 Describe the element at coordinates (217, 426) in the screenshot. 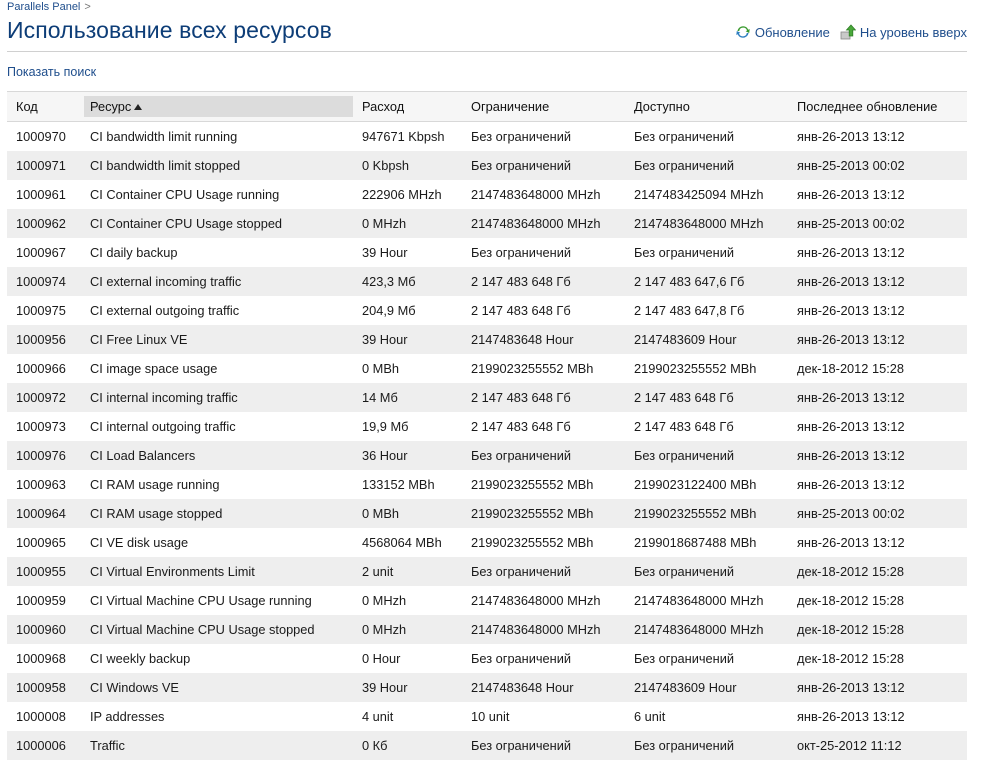

I see `cell-resource: CI internal outgoing traffic` at that location.